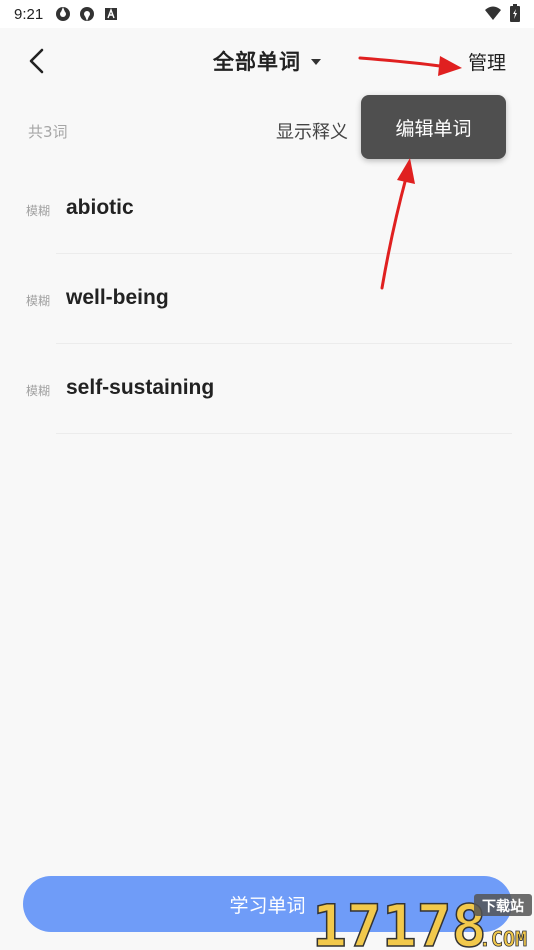 This screenshot has height=950, width=534. Describe the element at coordinates (257, 62) in the screenshot. I see `page-title: 全部单词` at that location.